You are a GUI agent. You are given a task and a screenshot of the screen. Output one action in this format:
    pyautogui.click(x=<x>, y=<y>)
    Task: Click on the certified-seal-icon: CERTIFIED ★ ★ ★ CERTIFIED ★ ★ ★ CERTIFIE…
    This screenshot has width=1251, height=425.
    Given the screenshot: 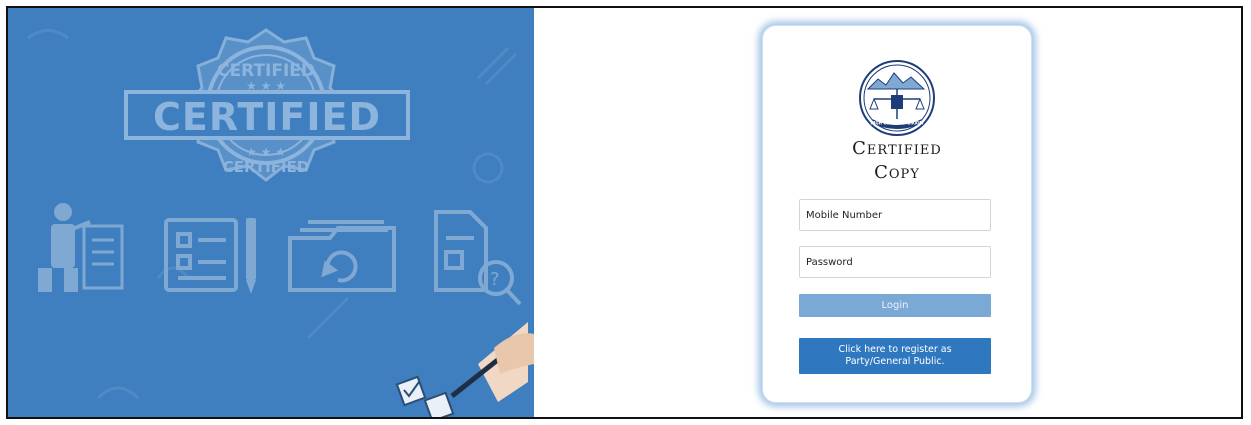 What is the action you would take?
    pyautogui.click(x=267, y=105)
    